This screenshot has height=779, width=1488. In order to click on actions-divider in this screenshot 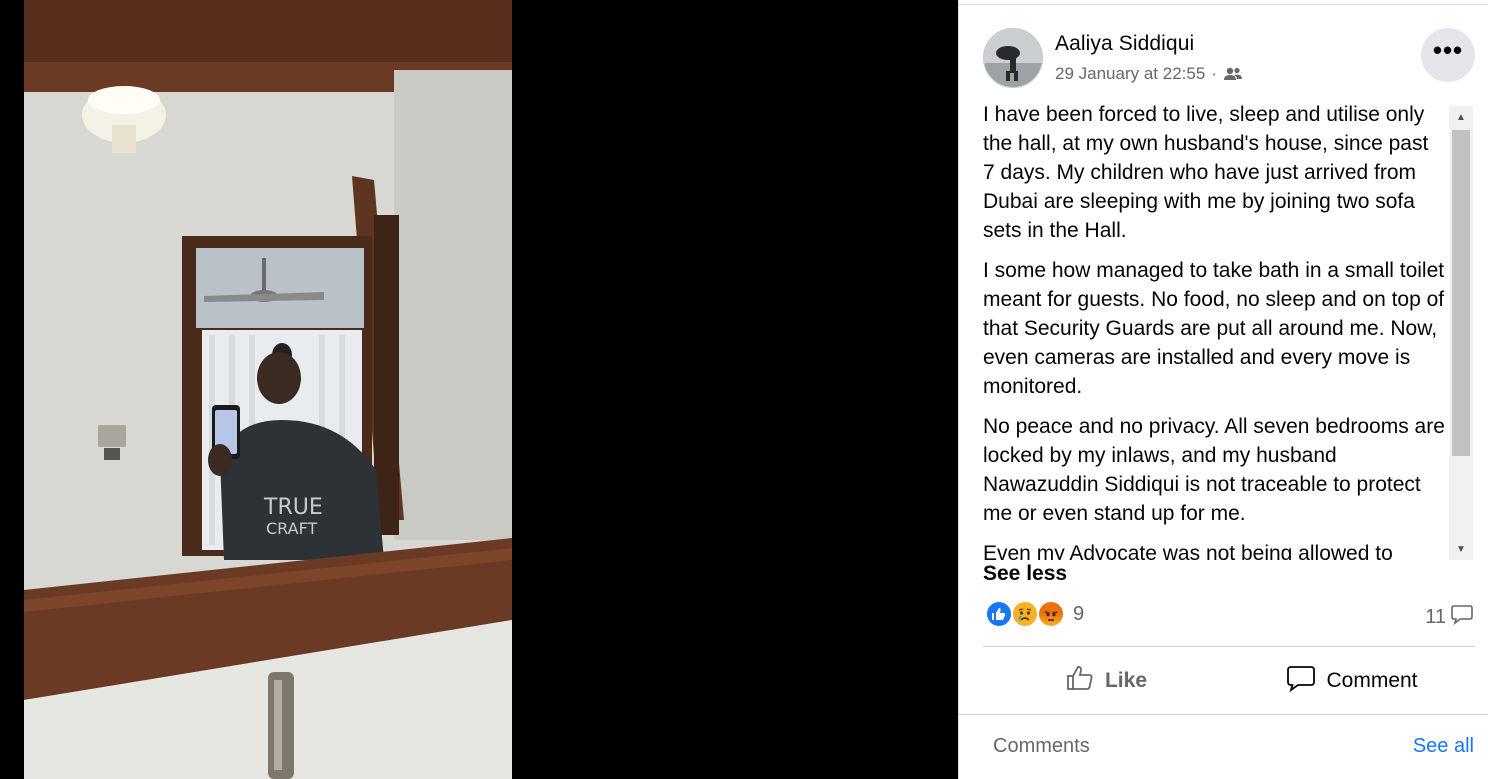, I will do `click(1223, 714)`.